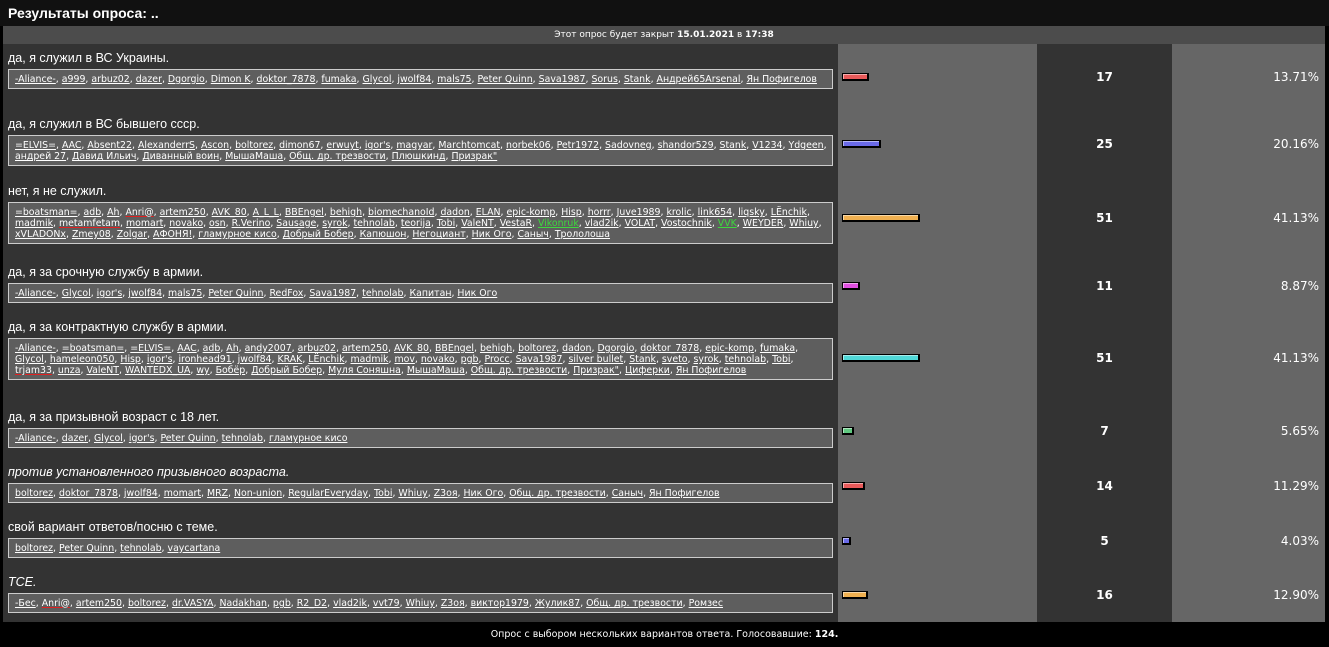 This screenshot has width=1329, height=647. What do you see at coordinates (317, 348) in the screenshot?
I see `voter-link: arbuz02` at bounding box center [317, 348].